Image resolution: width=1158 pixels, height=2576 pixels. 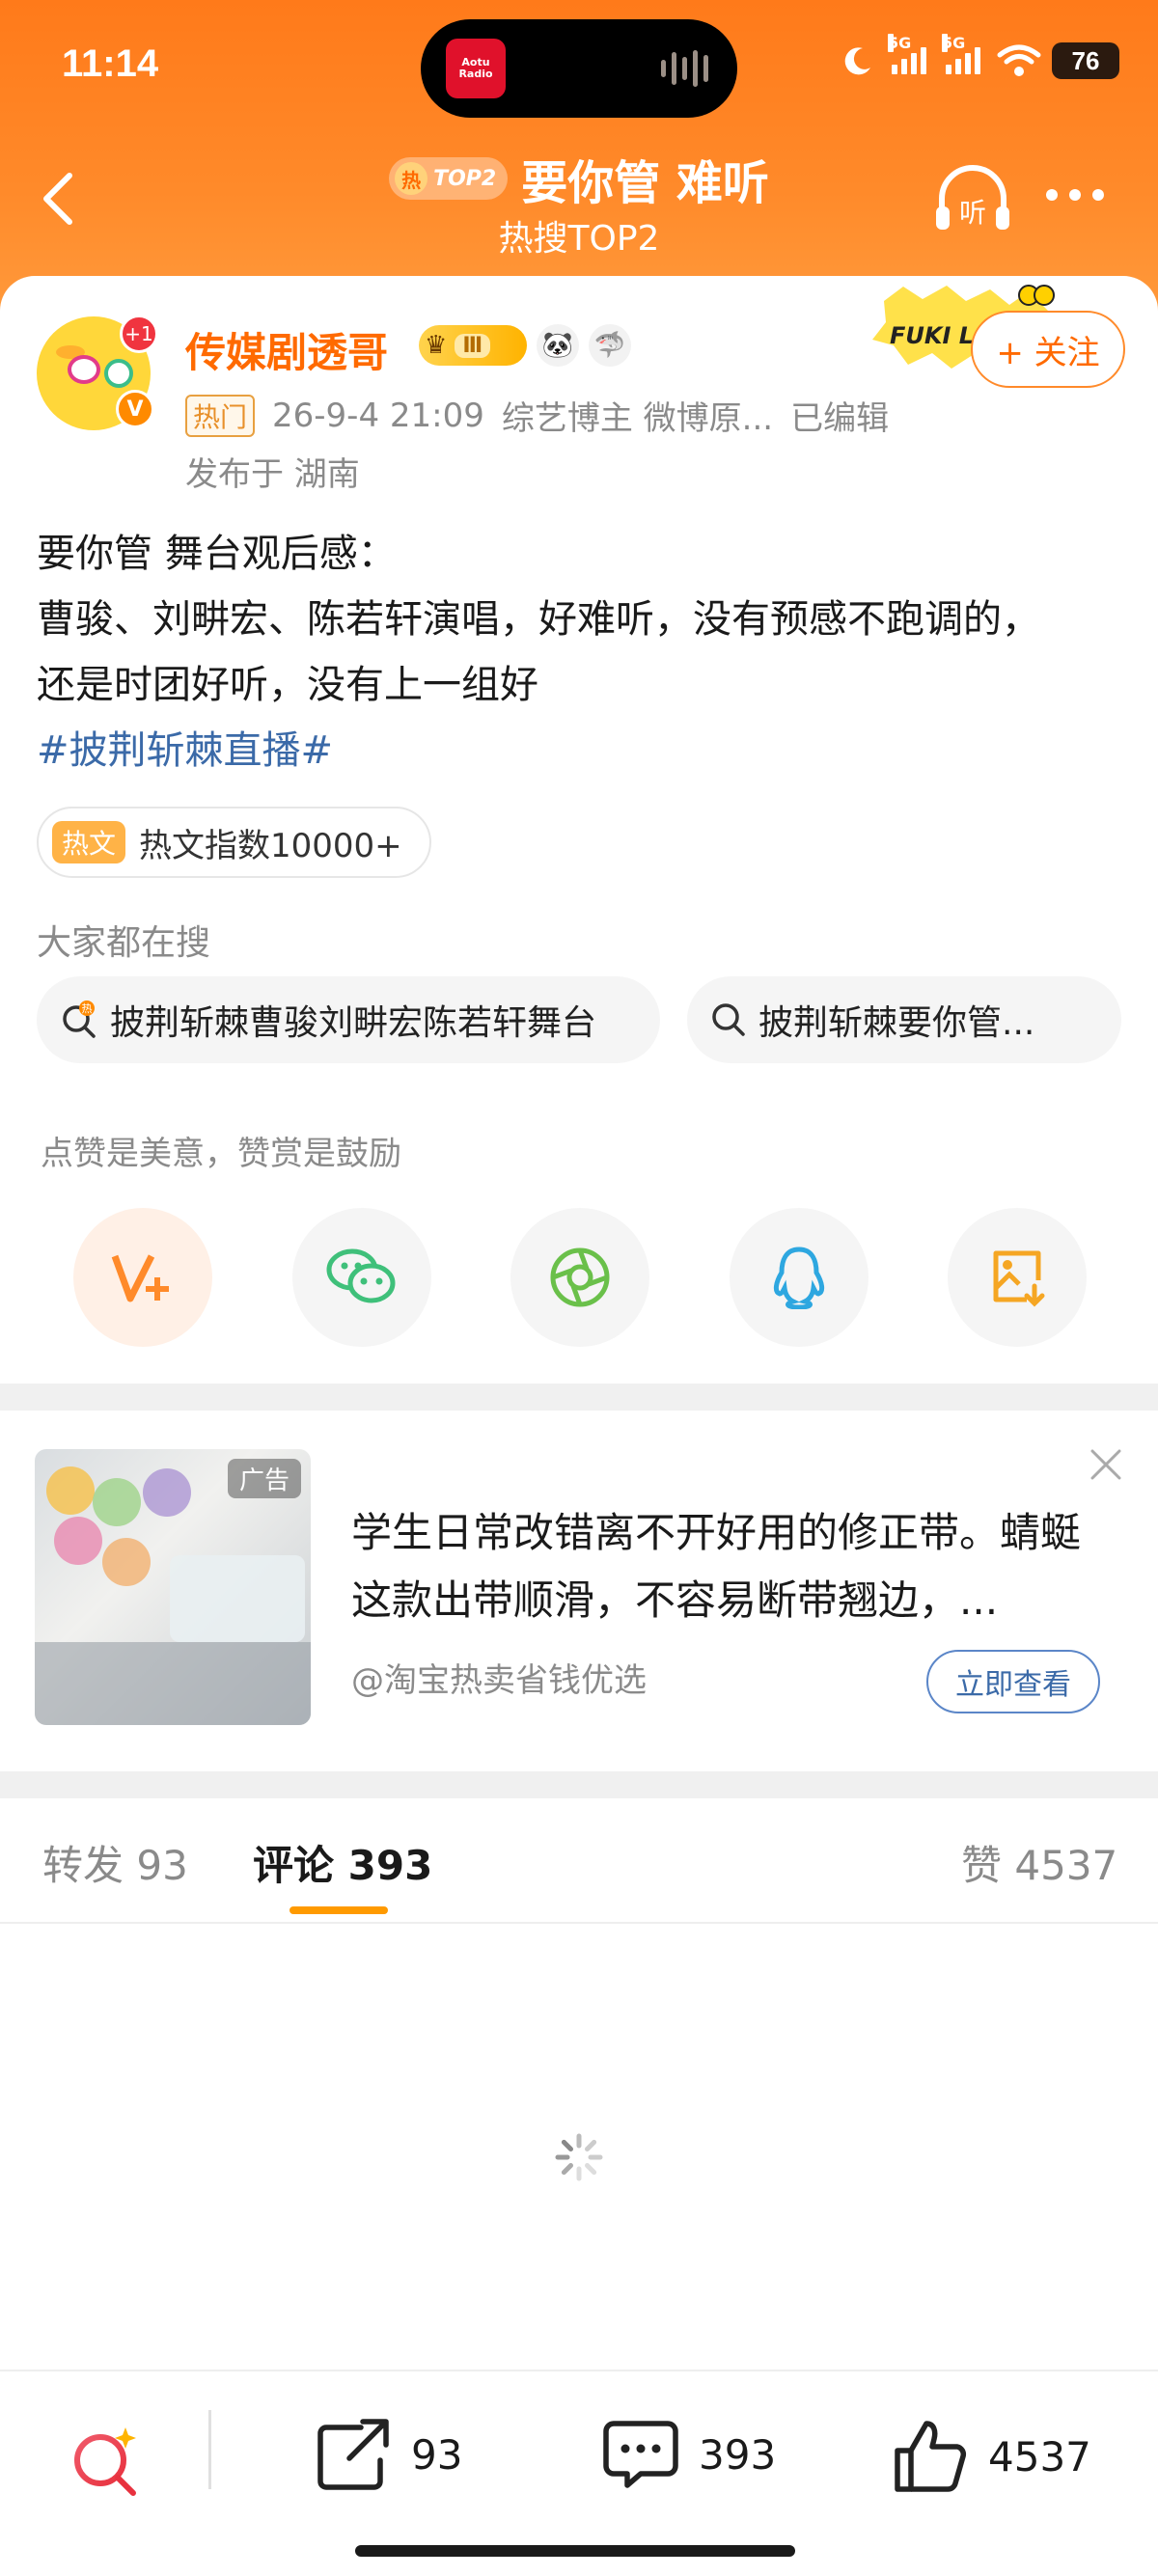 What do you see at coordinates (437, 2454) in the screenshot?
I see `repost-count: 93` at bounding box center [437, 2454].